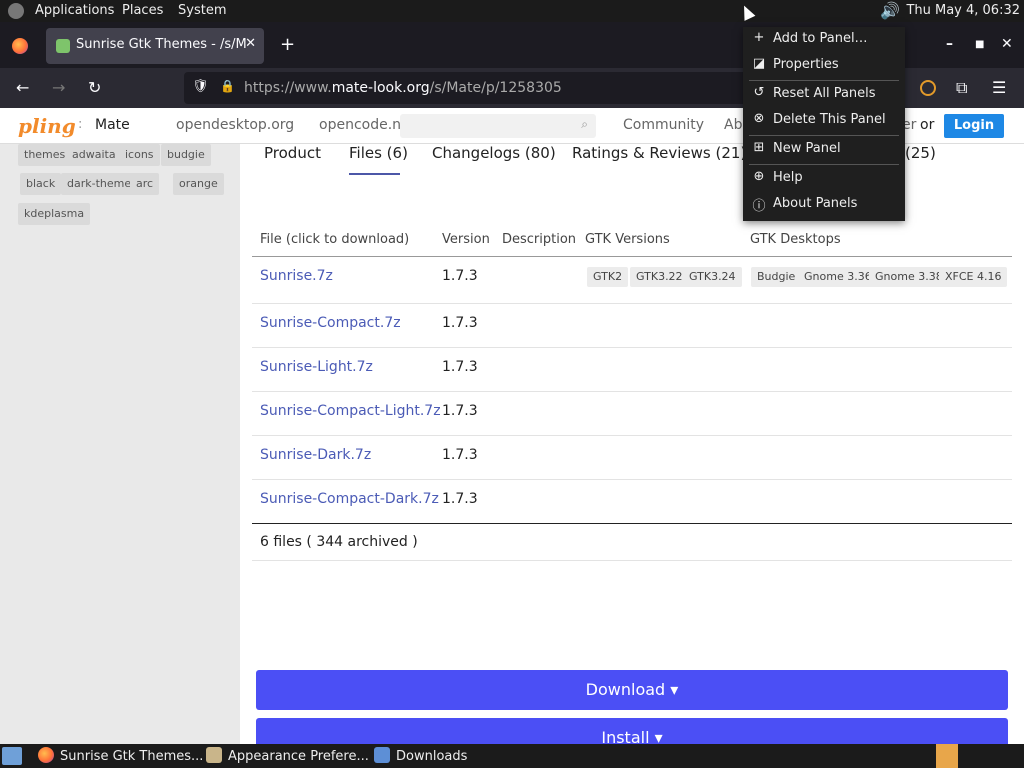  I want to click on menu-item-reset-all-panels: ↺ Reset All Panels, so click(824, 94).